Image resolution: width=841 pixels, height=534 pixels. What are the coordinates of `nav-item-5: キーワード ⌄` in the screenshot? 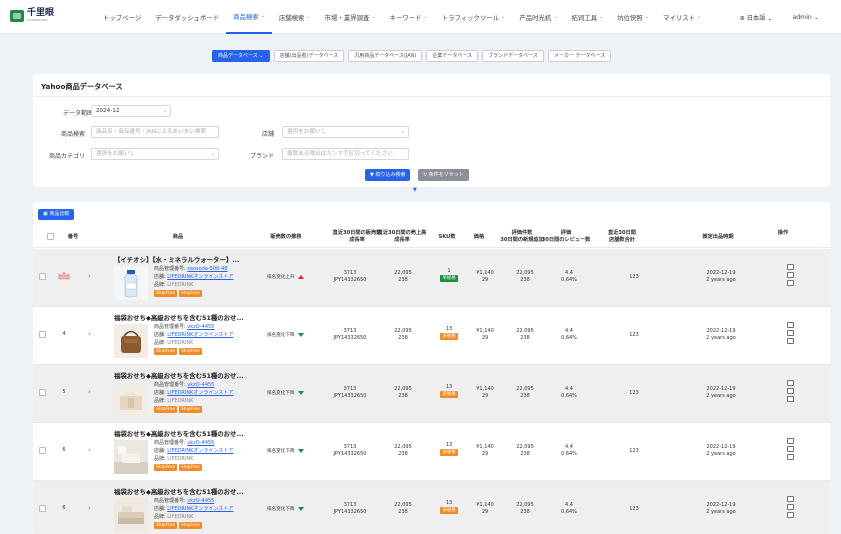 It's located at (409, 17).